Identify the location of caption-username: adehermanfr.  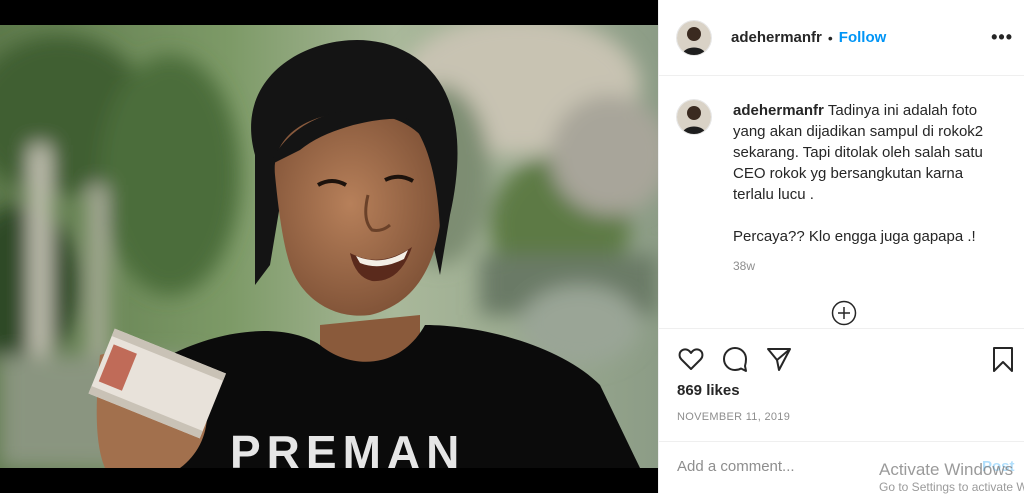
(778, 110).